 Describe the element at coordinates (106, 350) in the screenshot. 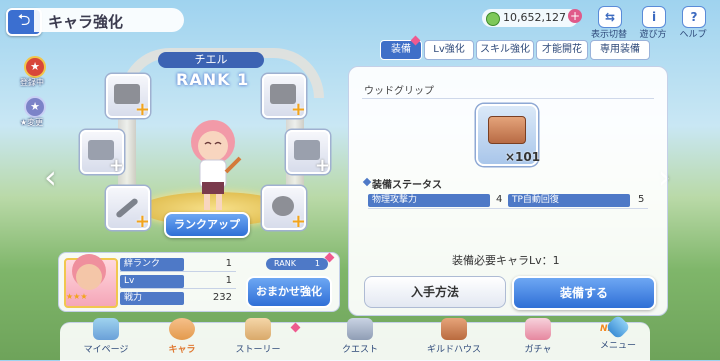

I see `nav-mypage-label: マイページ` at that location.